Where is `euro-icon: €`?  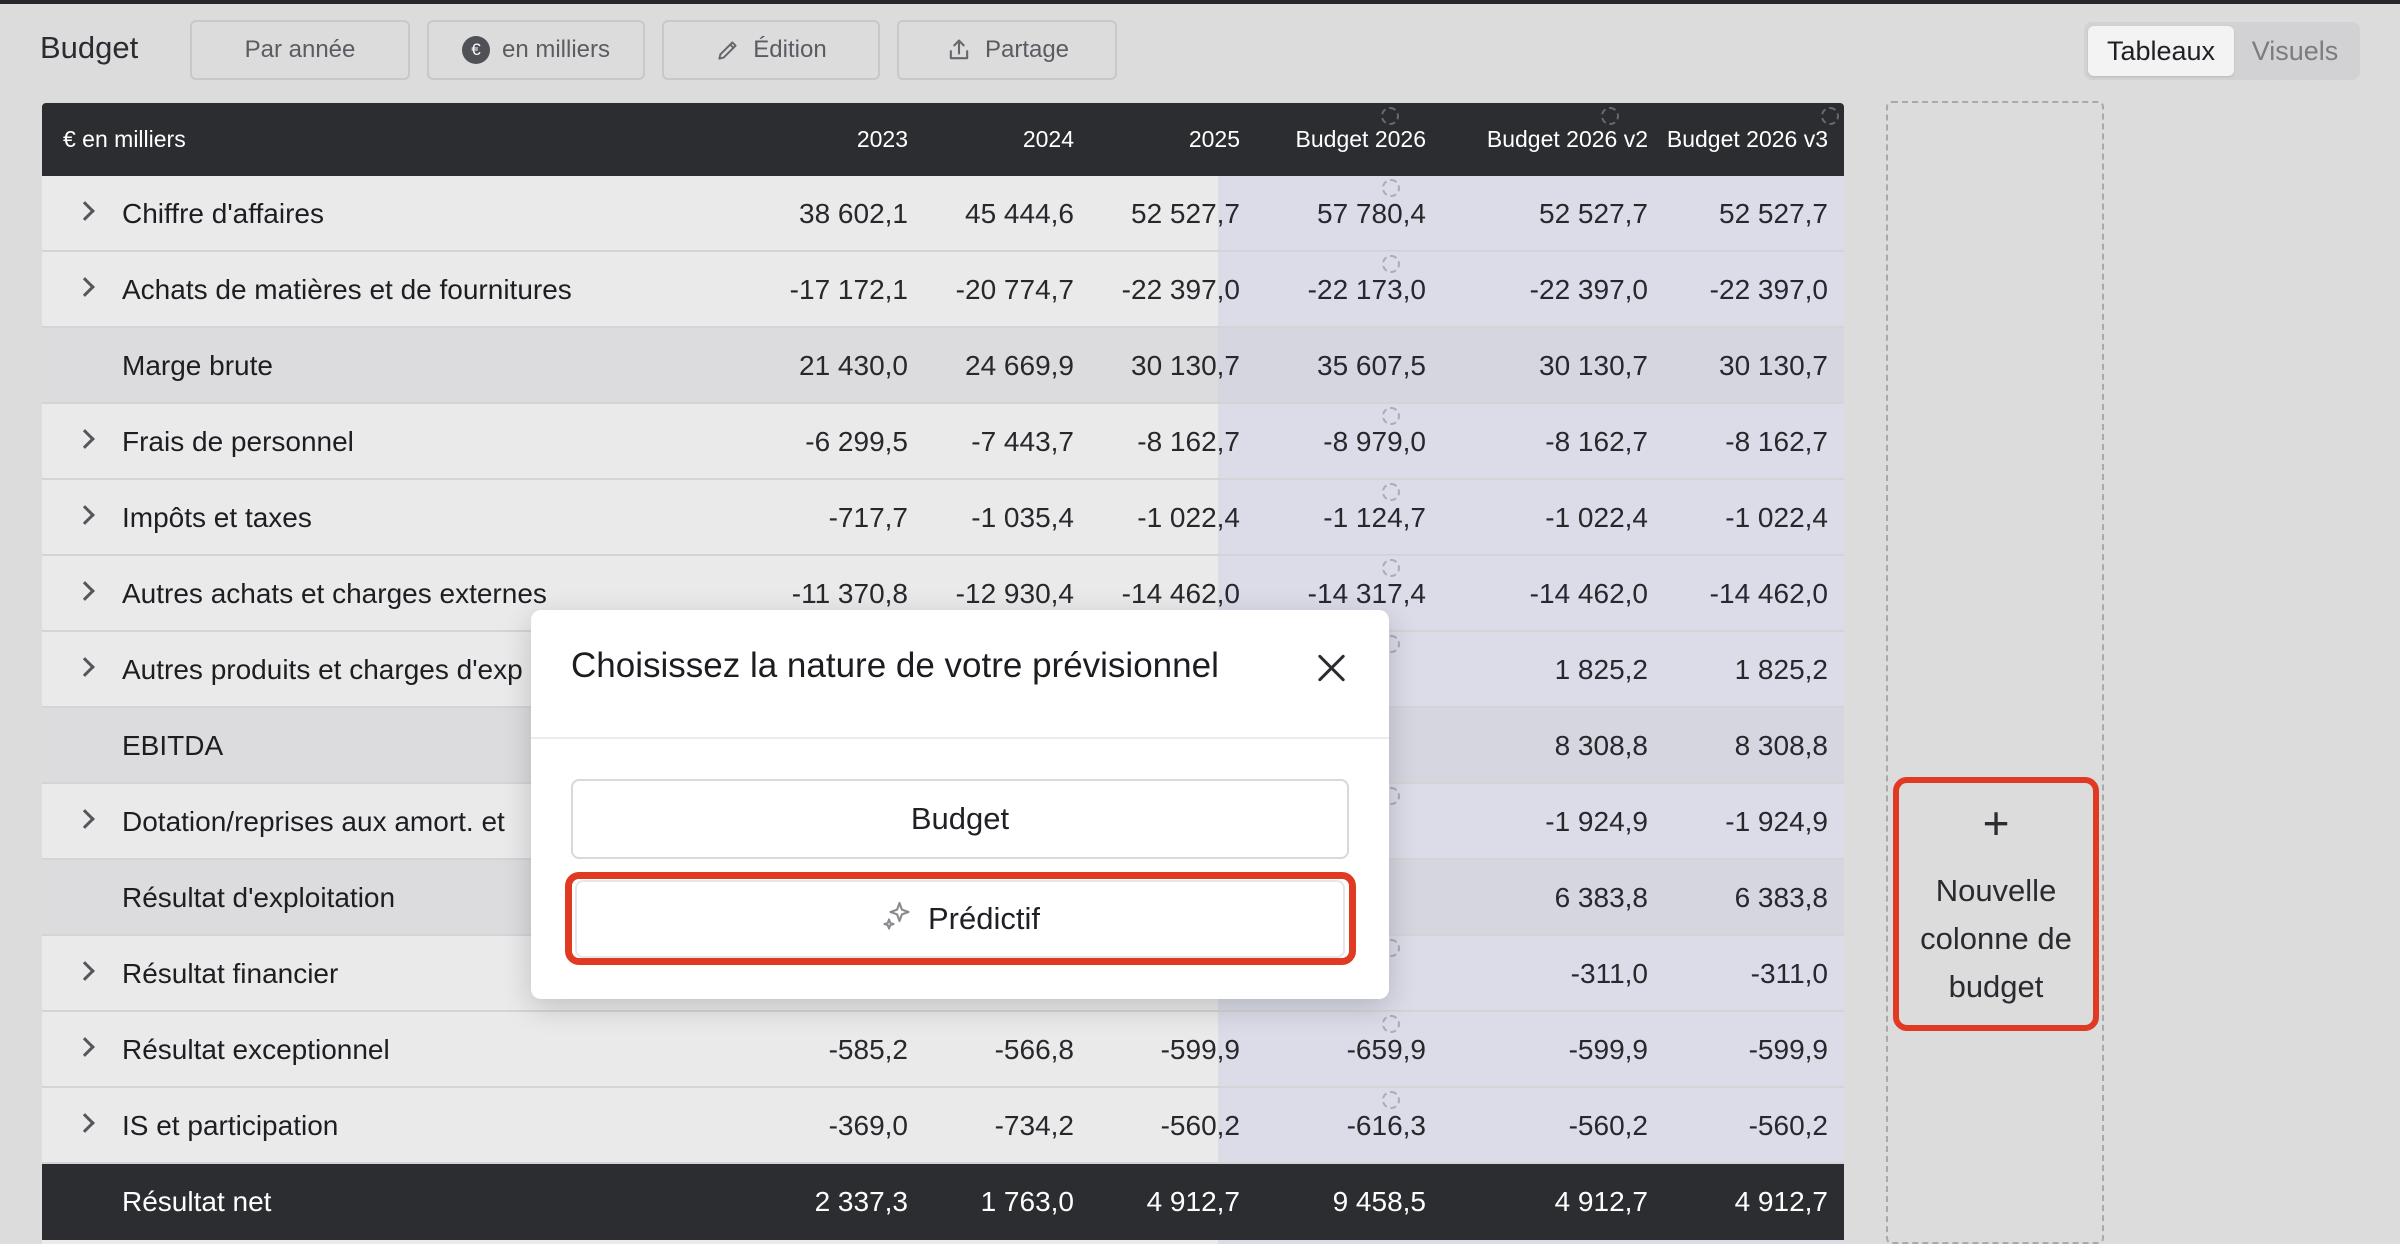
euro-icon: € is located at coordinates (475, 50).